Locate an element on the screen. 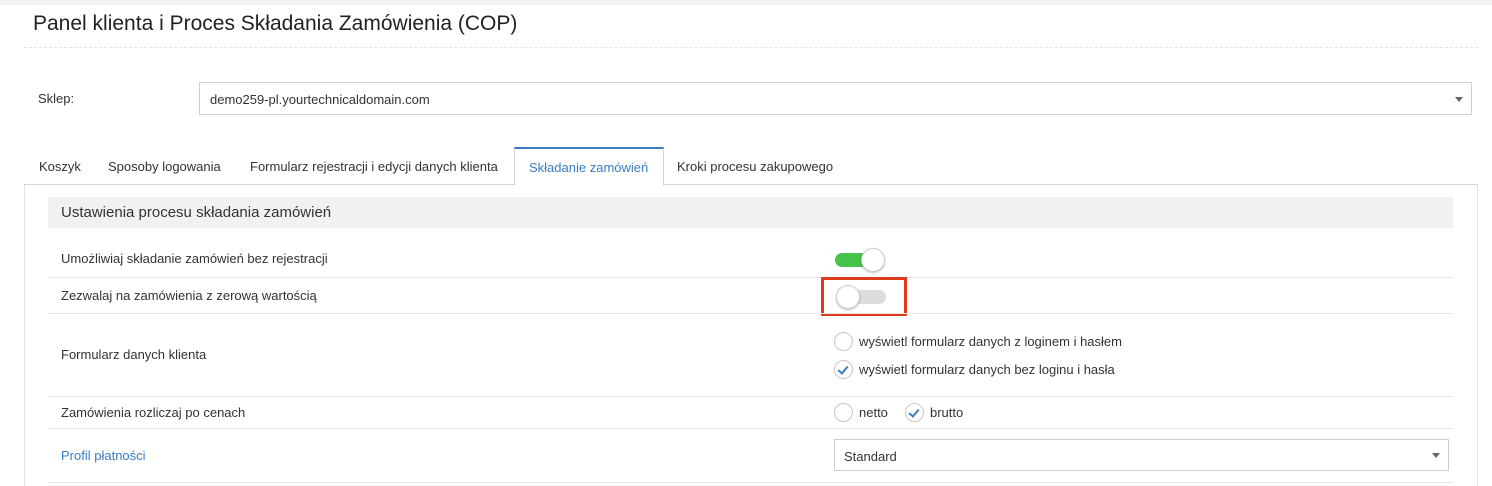 The width and height of the screenshot is (1492, 486). radio-label: netto is located at coordinates (873, 412).